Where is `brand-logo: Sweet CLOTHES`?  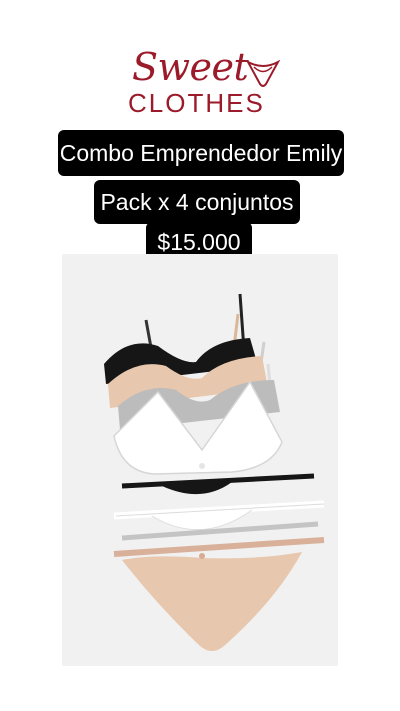 brand-logo: Sweet CLOTHES is located at coordinates (200, 84).